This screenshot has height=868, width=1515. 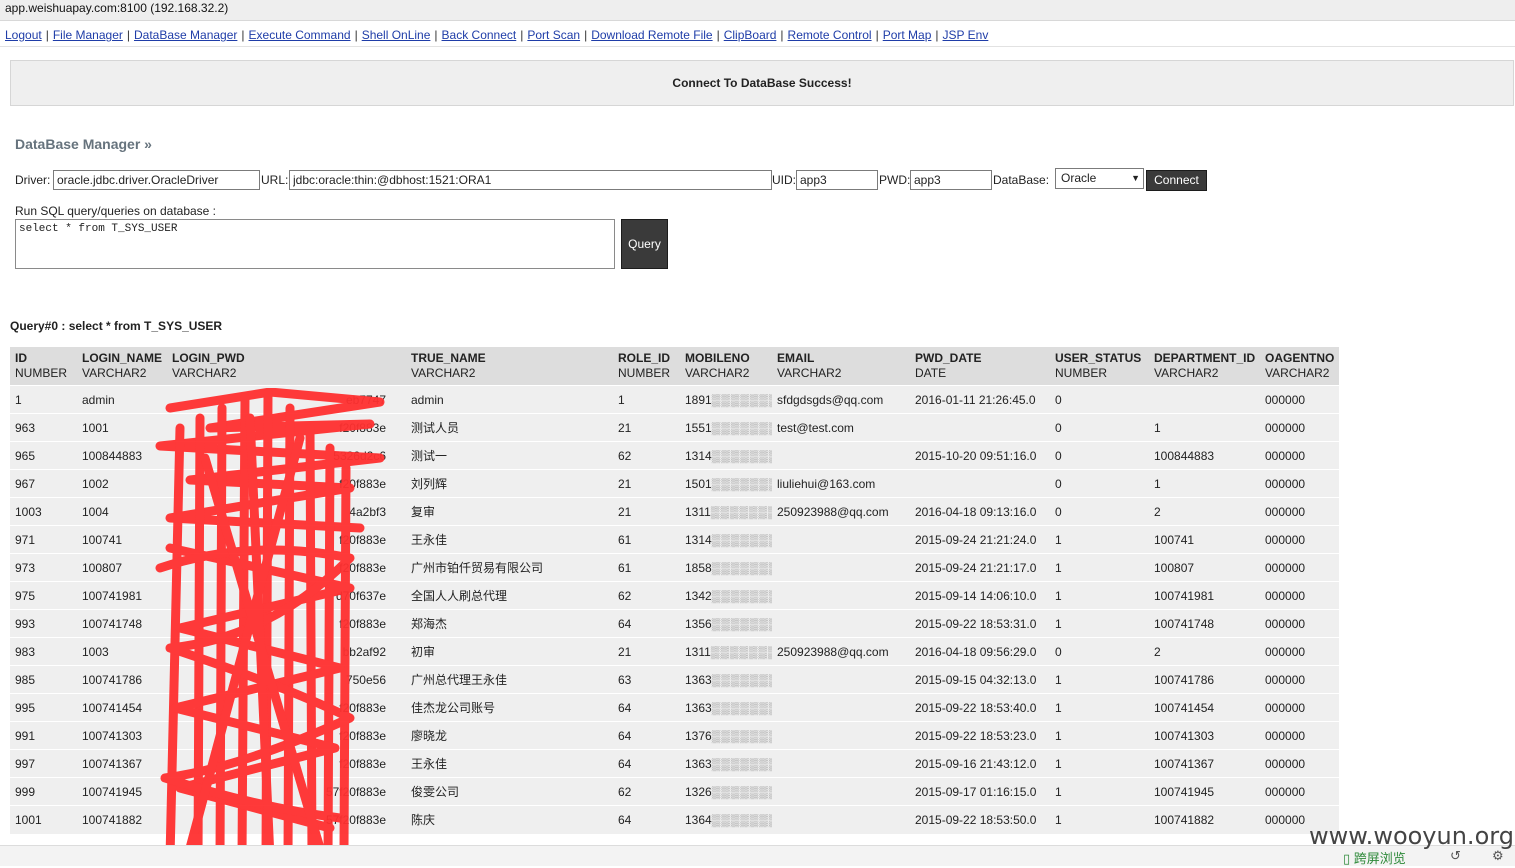 I want to click on cell-value: 100844883, so click(x=1184, y=455).